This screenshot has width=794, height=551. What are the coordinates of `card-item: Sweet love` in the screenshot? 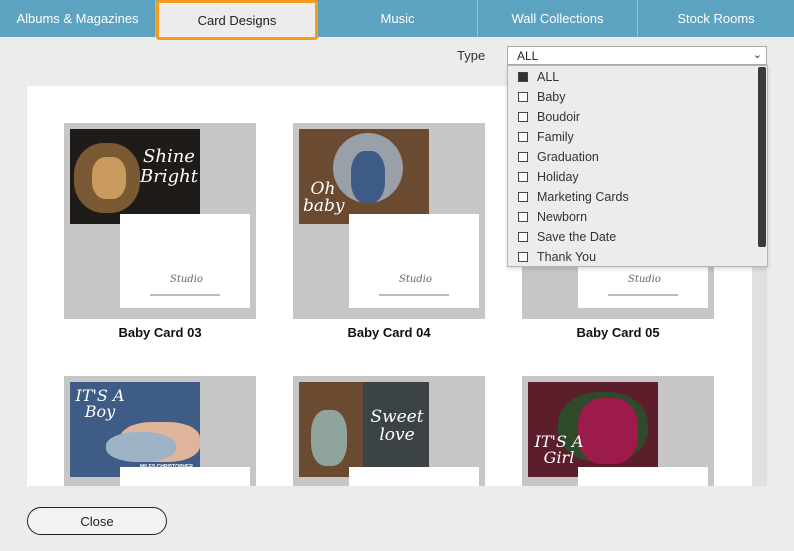 It's located at (389, 431).